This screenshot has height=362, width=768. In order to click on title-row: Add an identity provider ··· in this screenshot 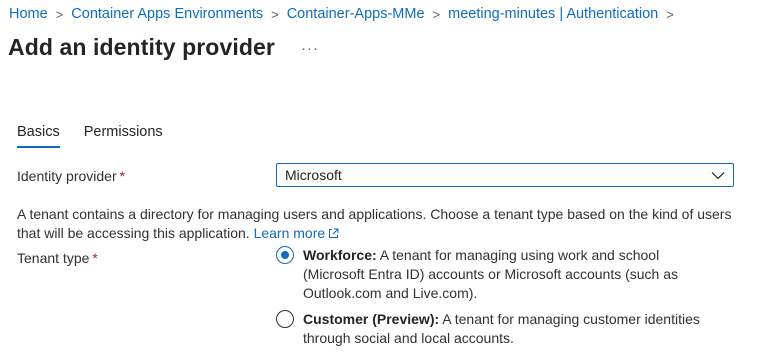, I will do `click(163, 47)`.